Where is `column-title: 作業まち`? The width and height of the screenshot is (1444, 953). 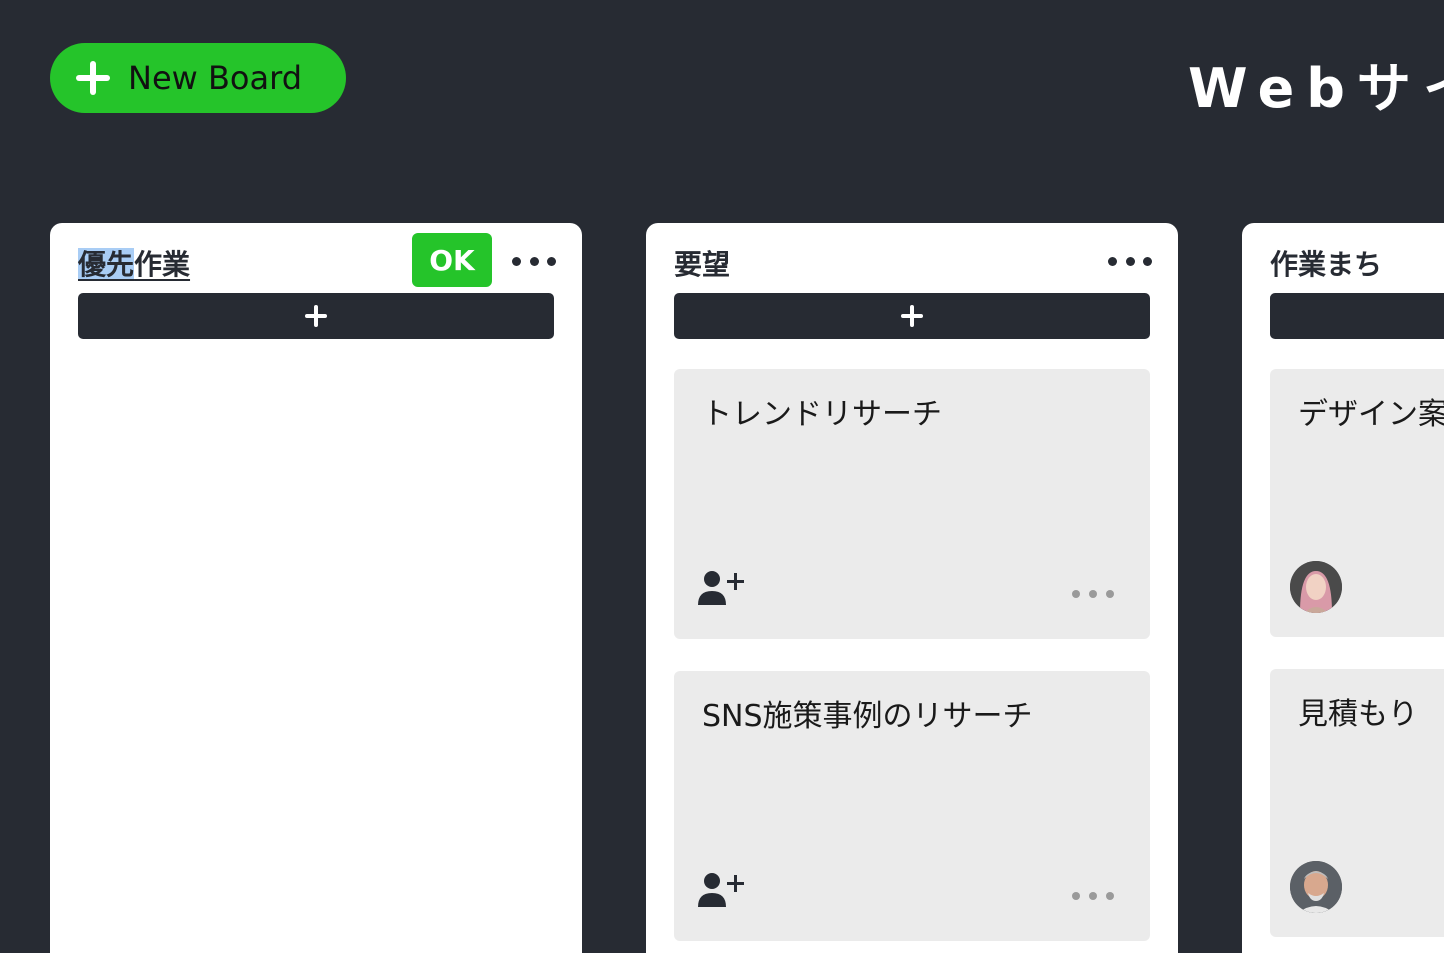 column-title: 作業まち is located at coordinates (1326, 264).